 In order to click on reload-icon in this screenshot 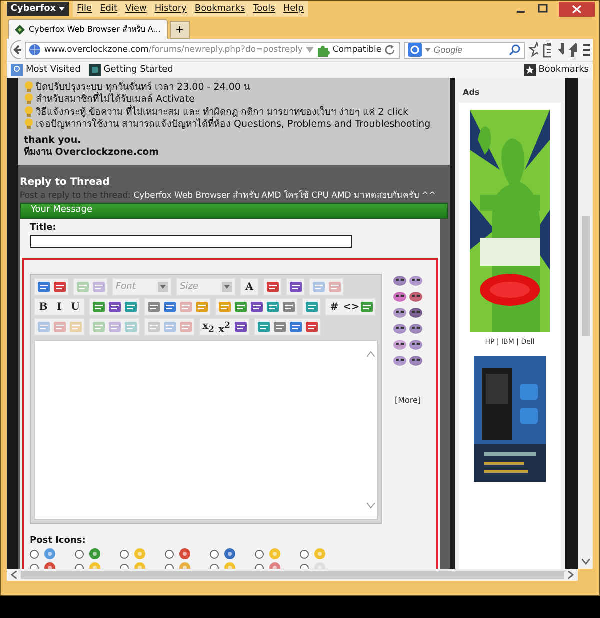, I will do `click(390, 50)`.